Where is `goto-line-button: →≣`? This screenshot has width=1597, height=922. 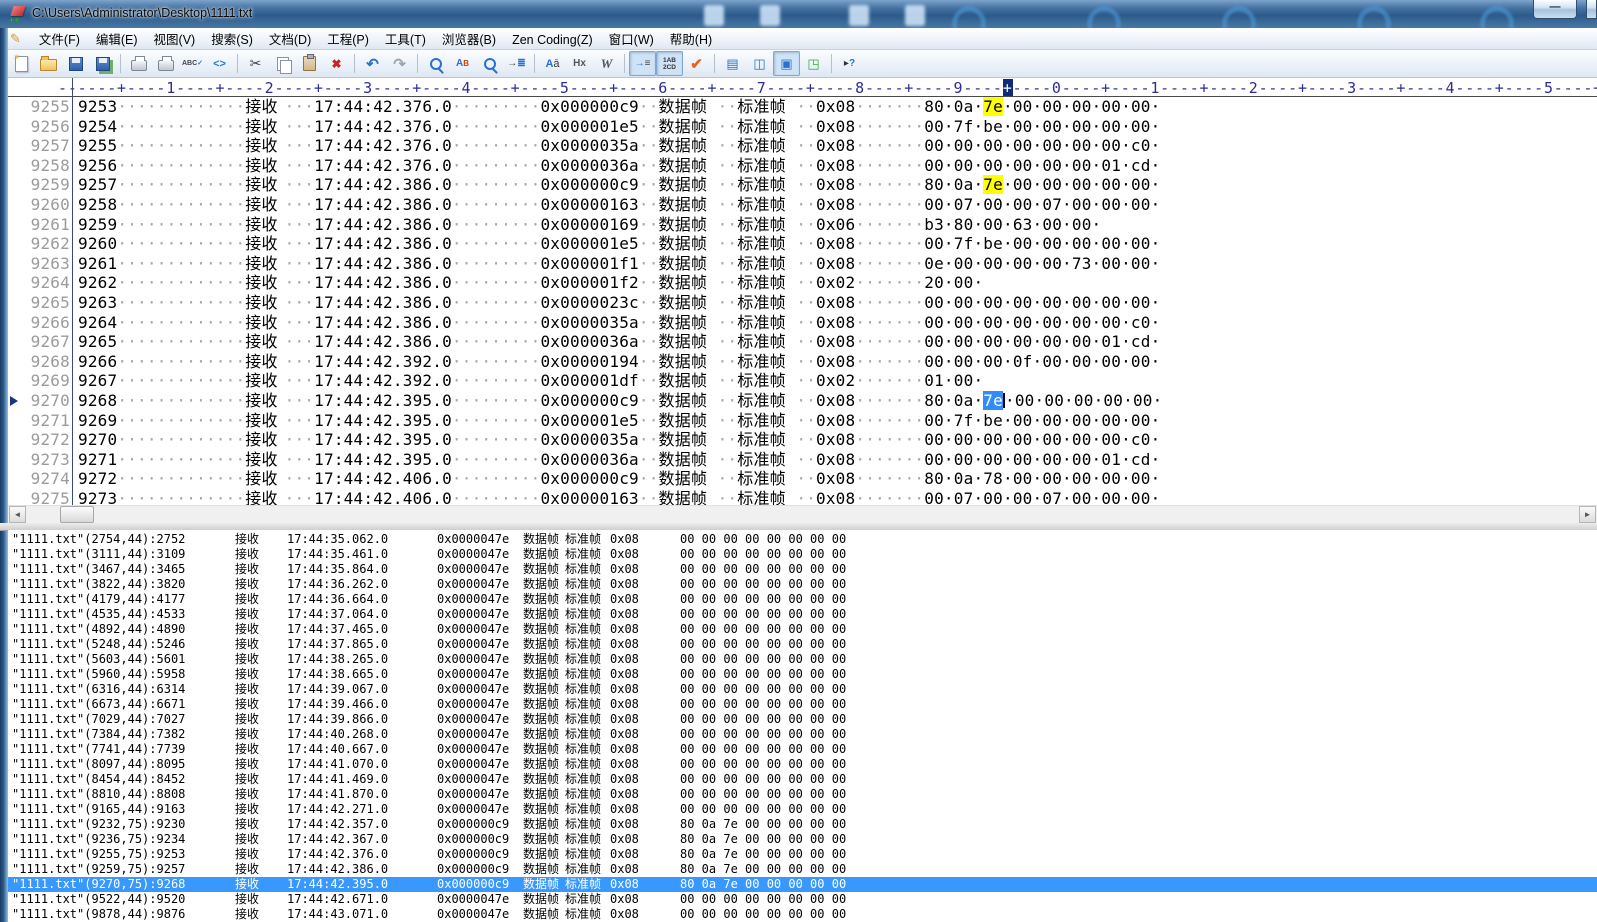 goto-line-button: →≣ is located at coordinates (516, 63).